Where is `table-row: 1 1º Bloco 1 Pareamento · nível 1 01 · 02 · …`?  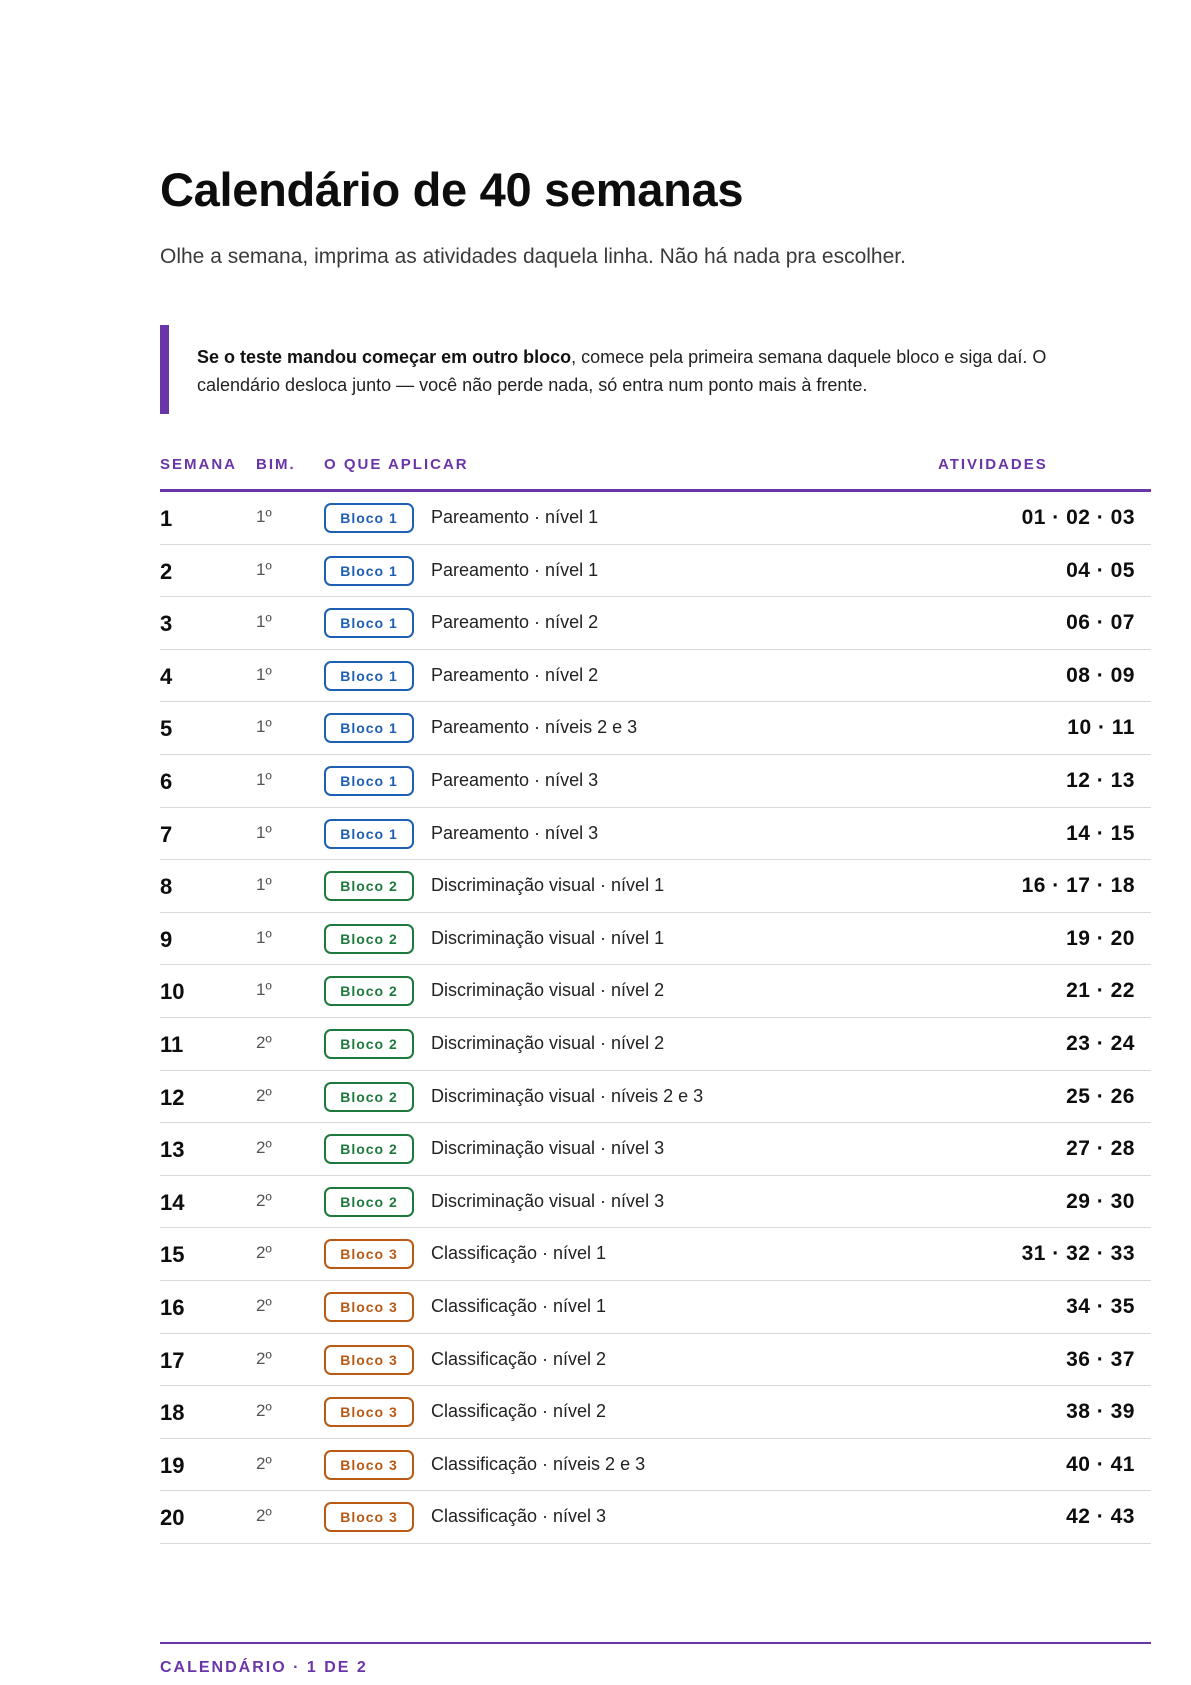 table-row: 1 1º Bloco 1 Pareamento · nível 1 01 · 02 · … is located at coordinates (655, 518).